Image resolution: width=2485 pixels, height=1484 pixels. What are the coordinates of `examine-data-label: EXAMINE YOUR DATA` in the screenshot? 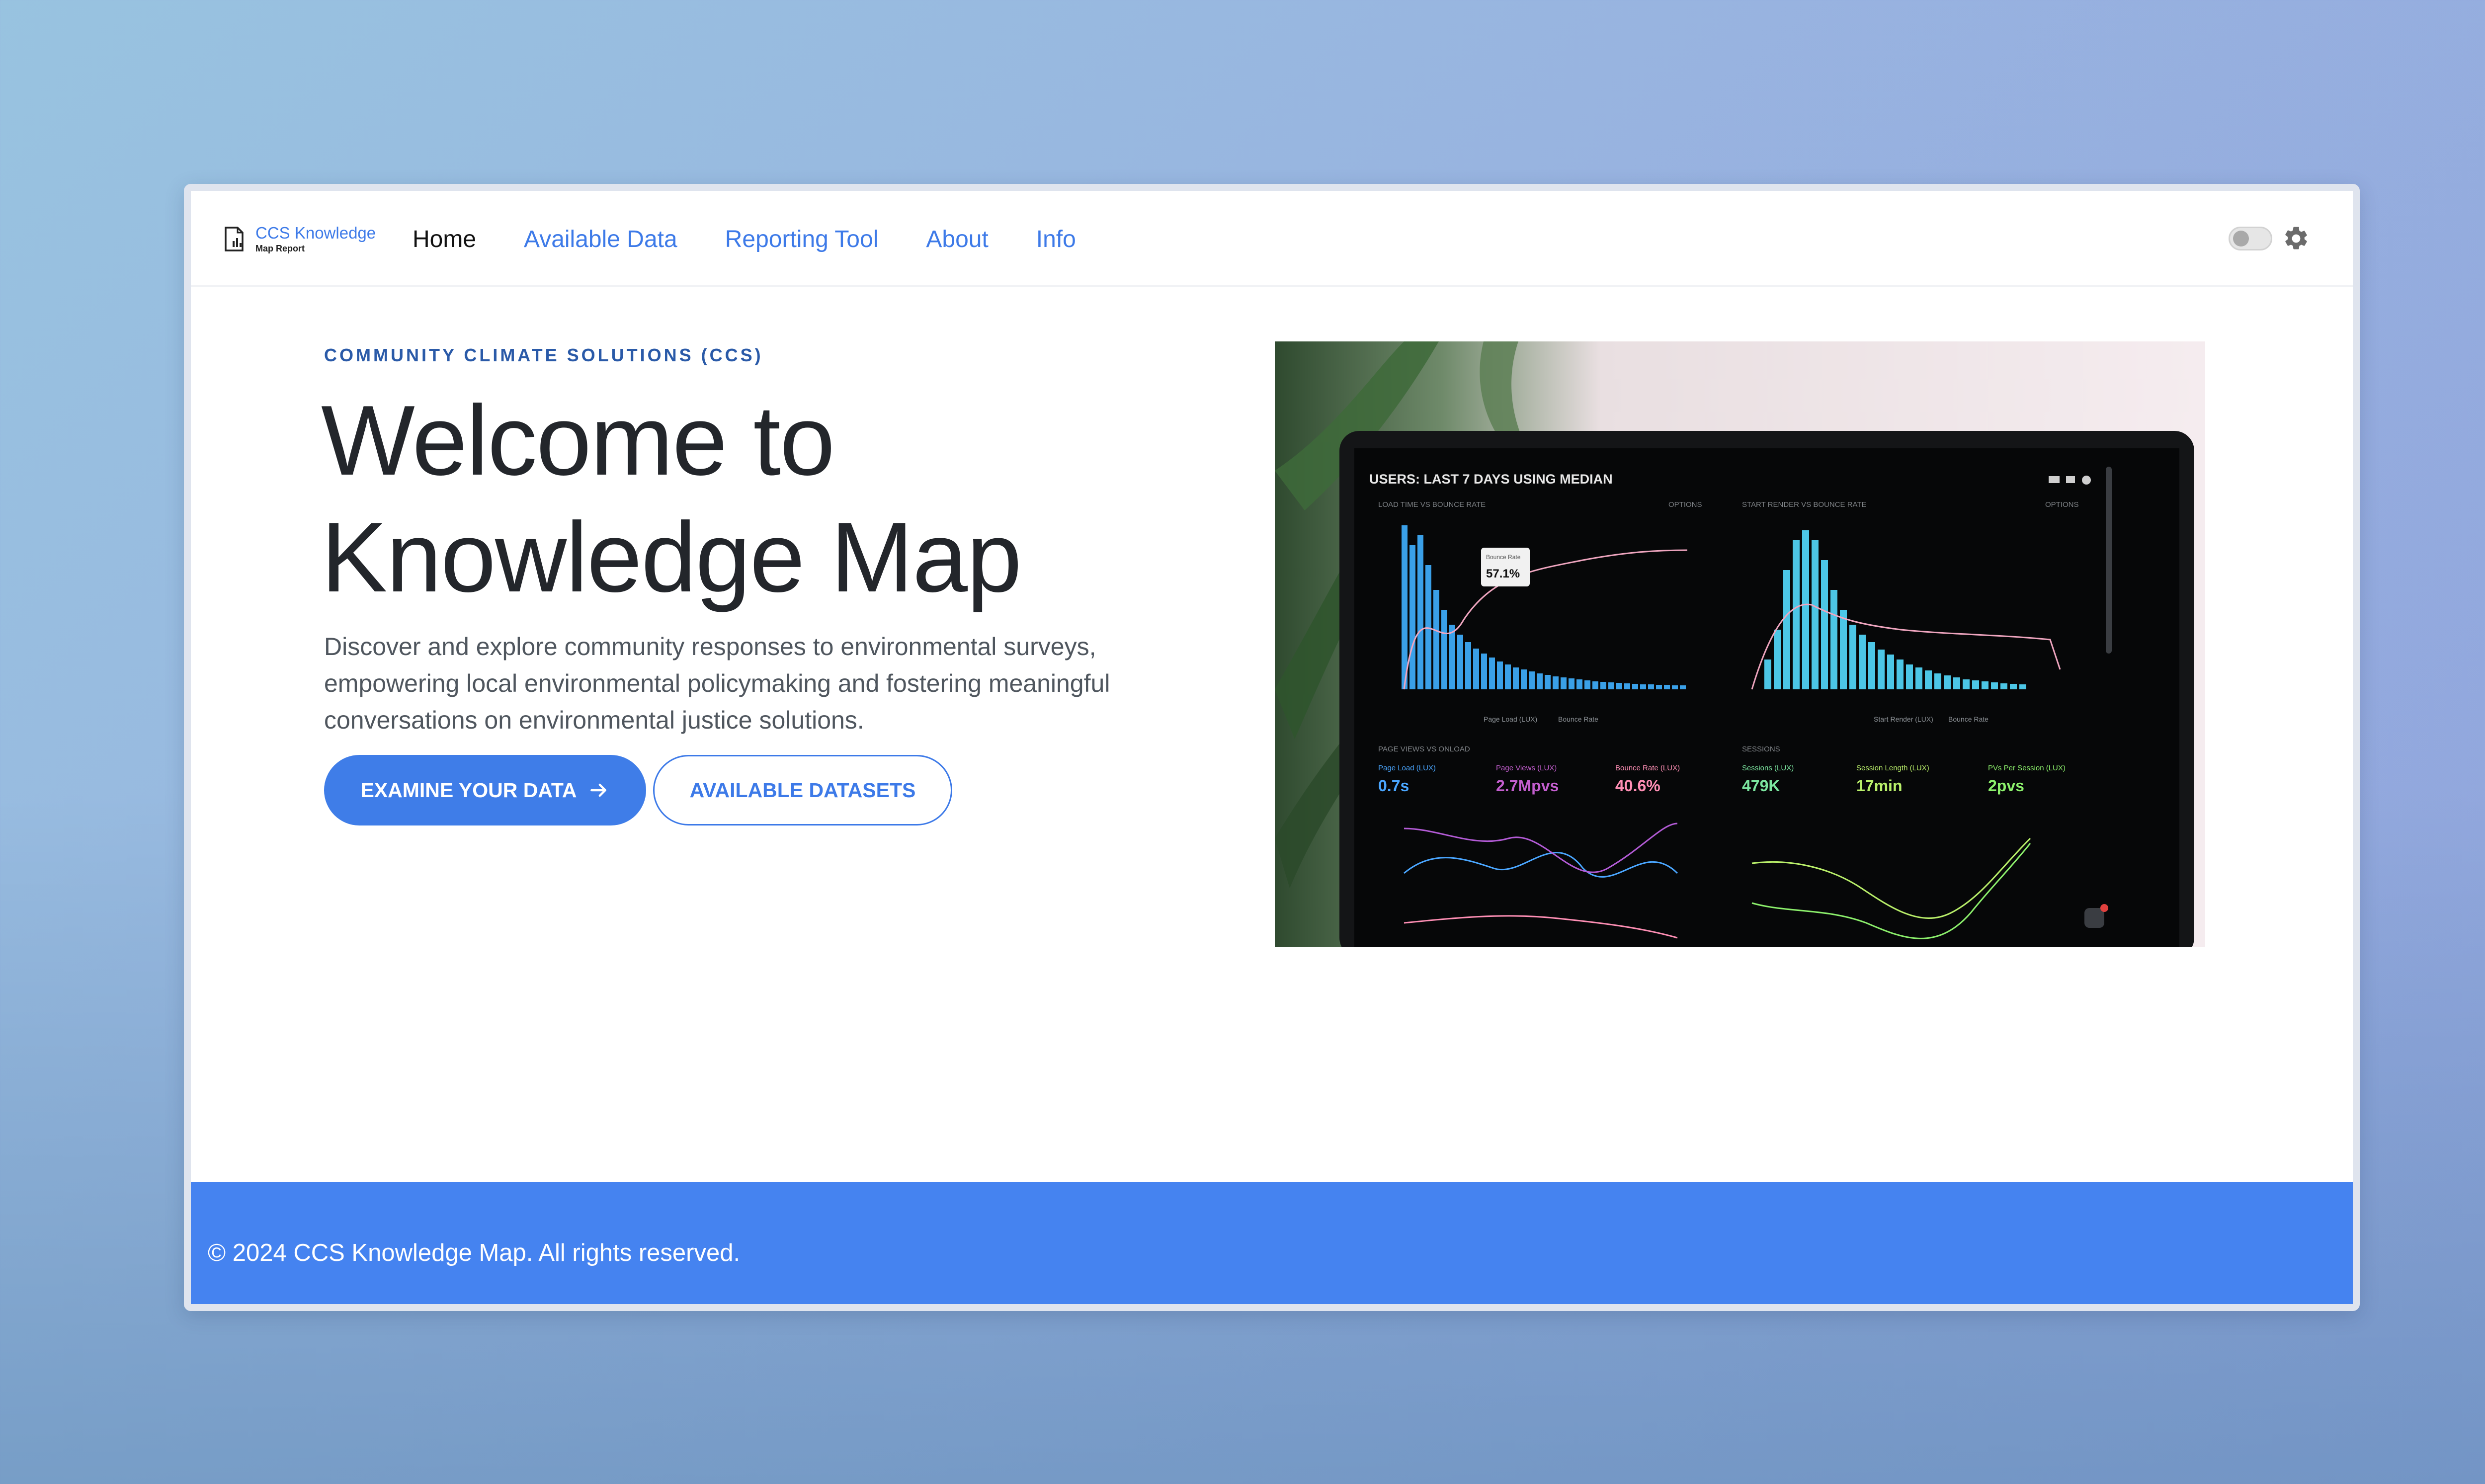 It's located at (468, 790).